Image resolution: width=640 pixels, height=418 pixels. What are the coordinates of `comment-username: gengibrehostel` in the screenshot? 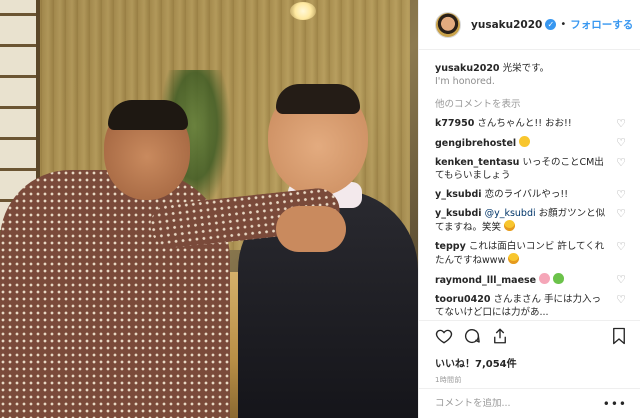 It's located at (475, 143).